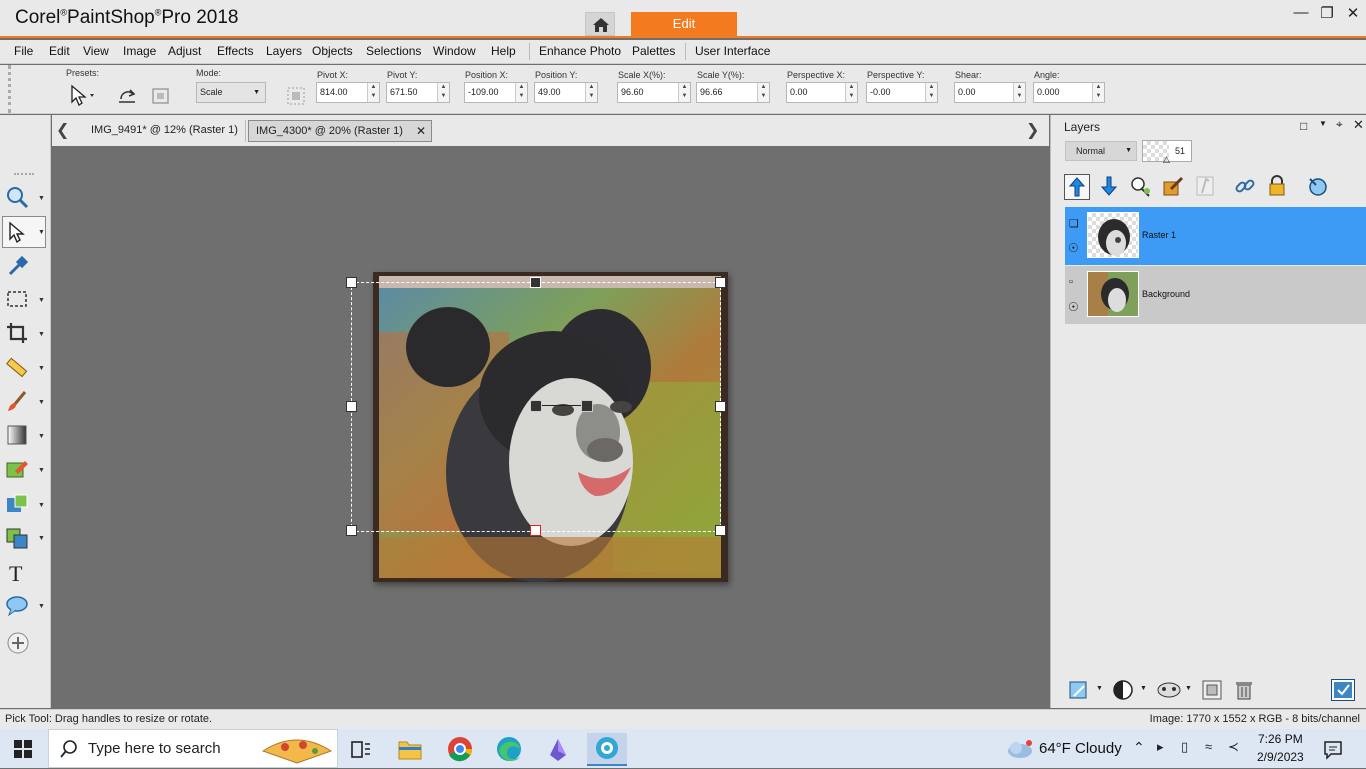 This screenshot has width=1366, height=769. Describe the element at coordinates (1139, 747) in the screenshot. I see `chevron-up-icon: ⌃` at that location.